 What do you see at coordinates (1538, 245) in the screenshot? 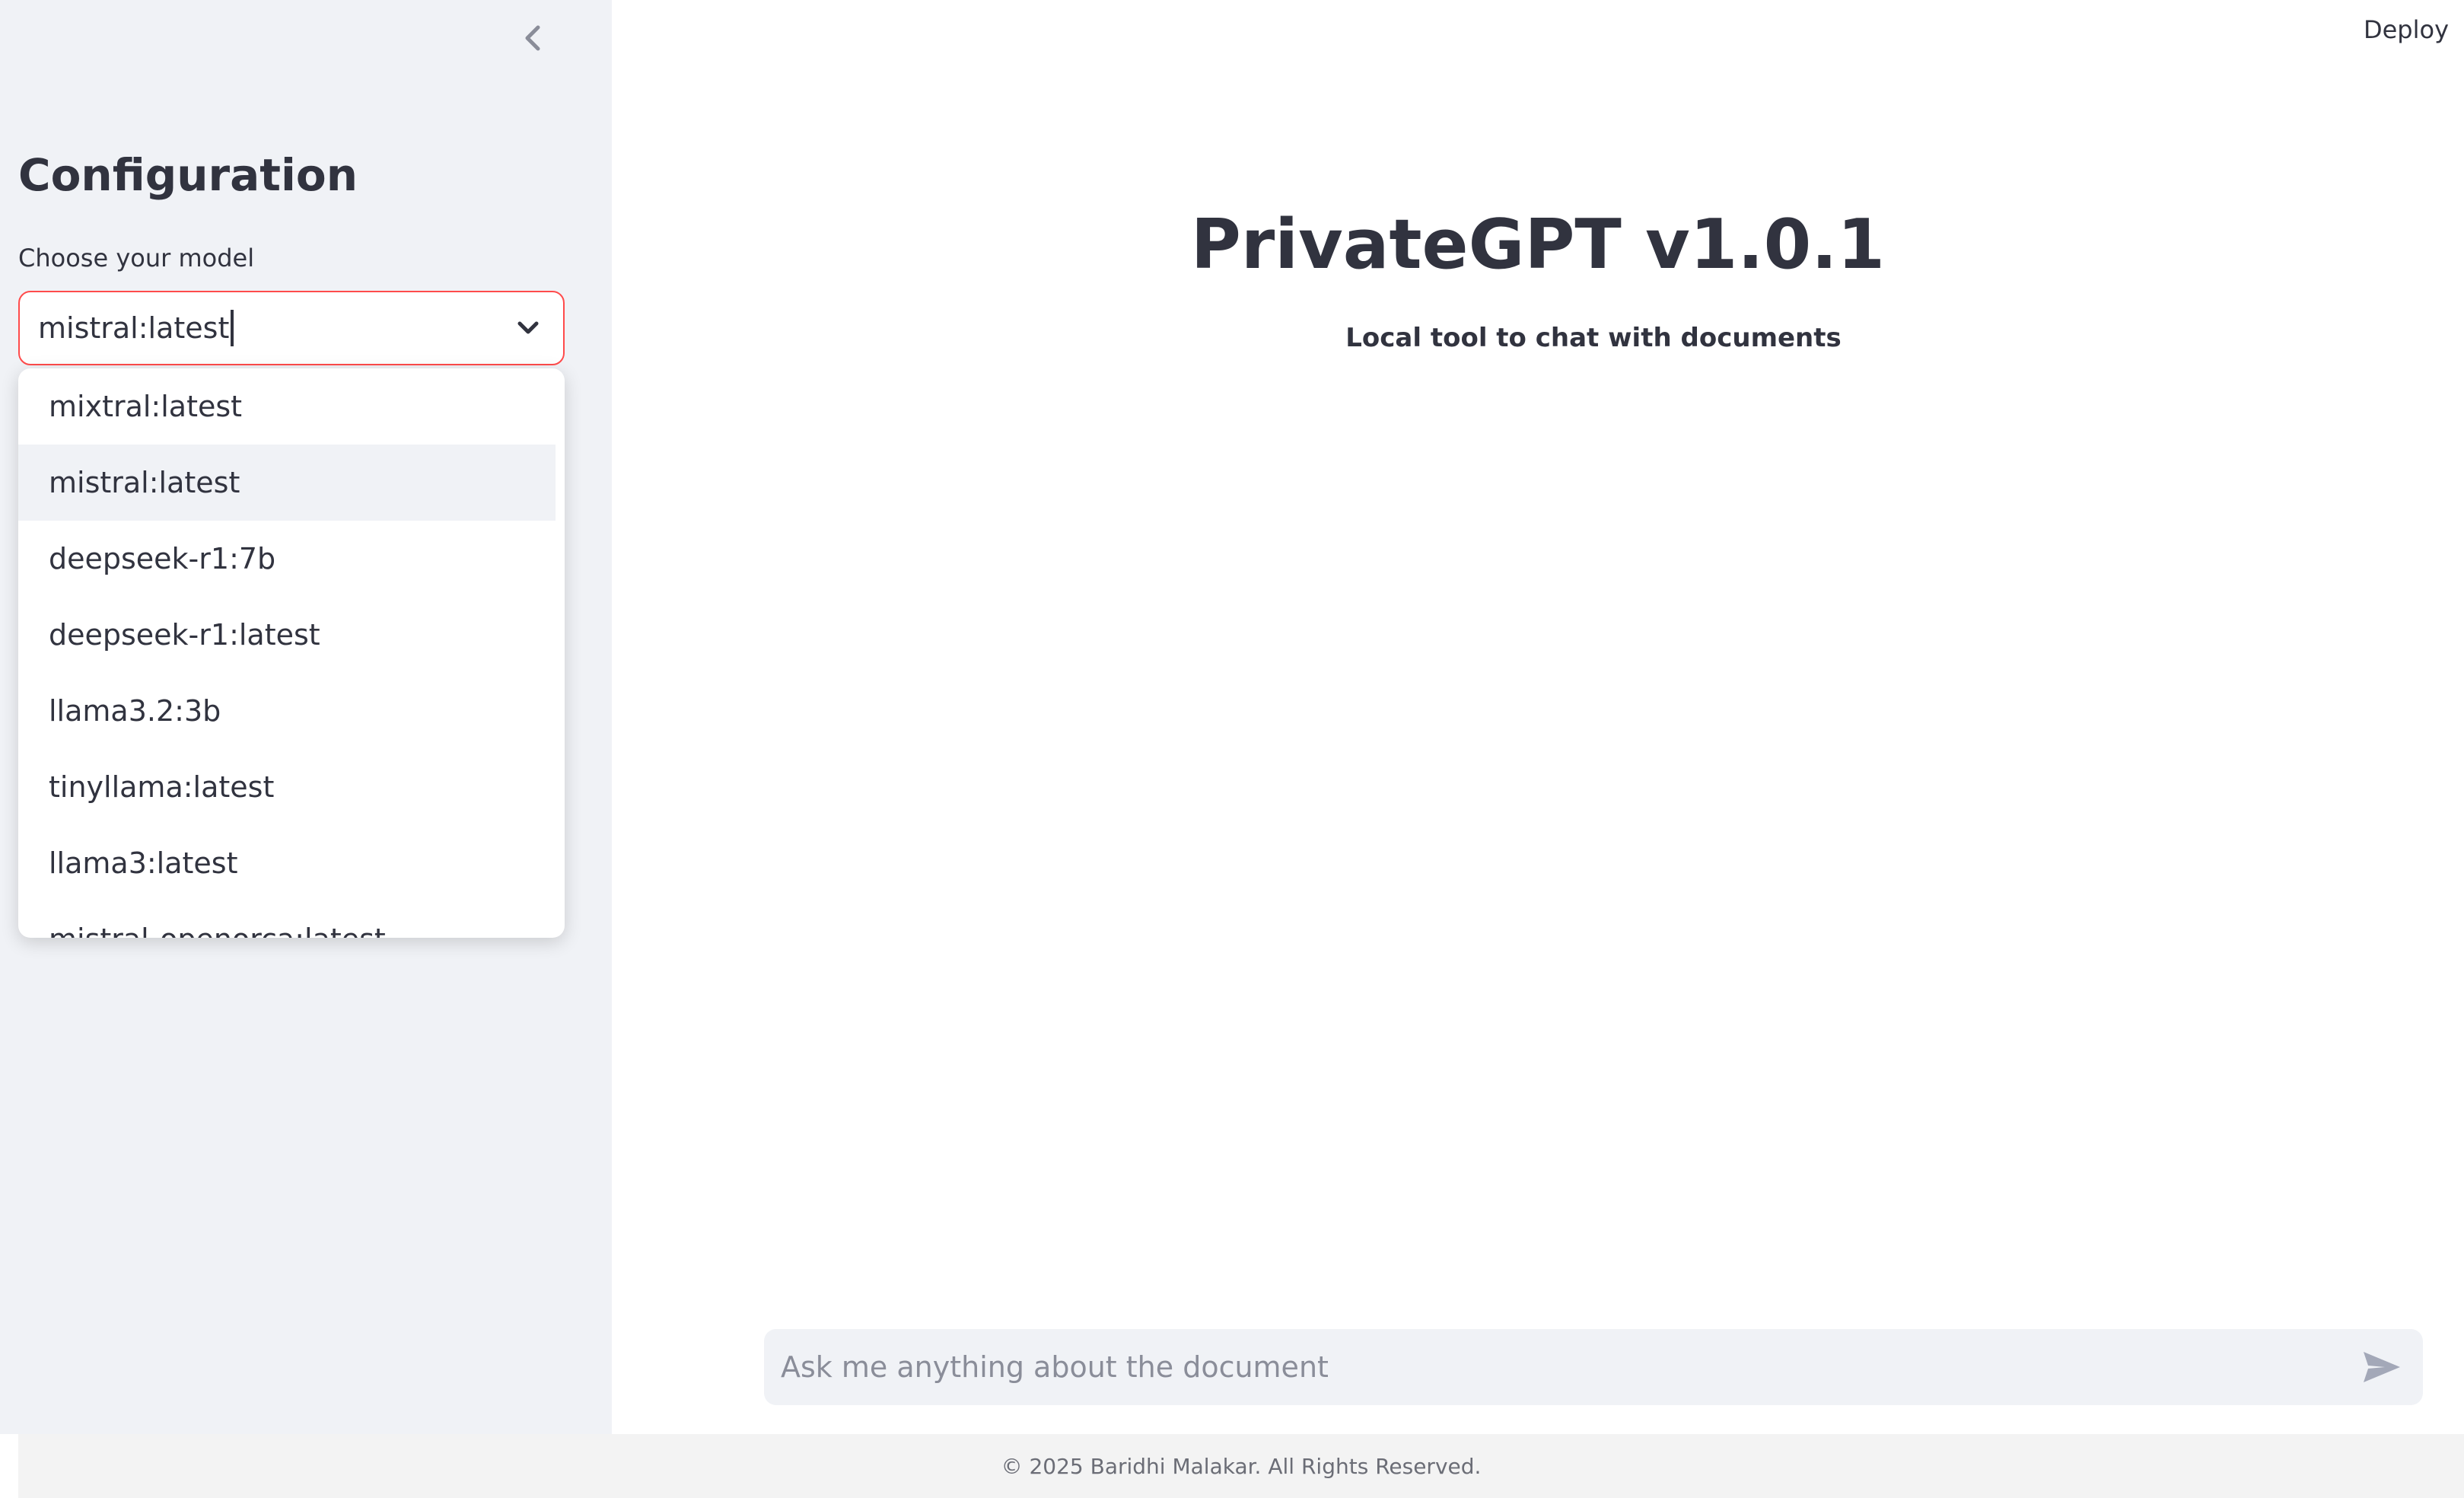
I see `page-title: PrivateGPT v1.0.1` at bounding box center [1538, 245].